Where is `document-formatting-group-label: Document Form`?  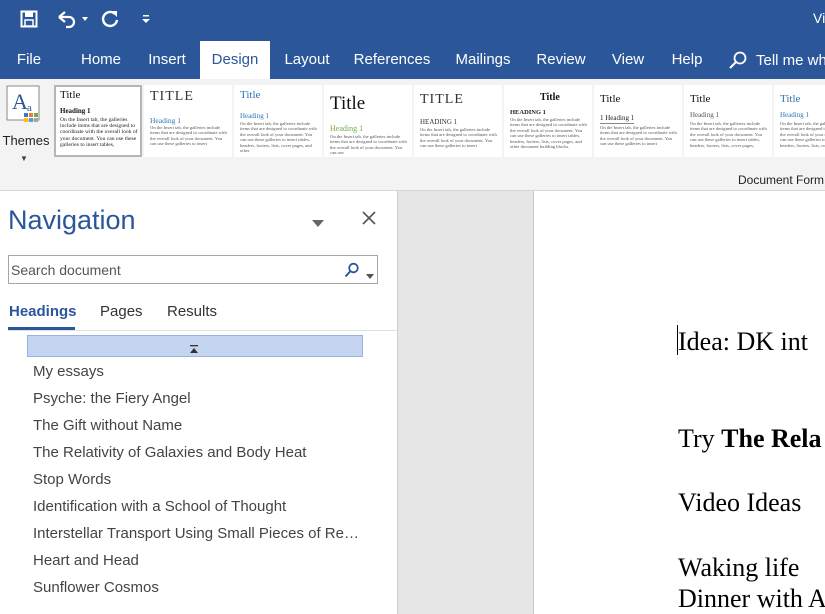 document-formatting-group-label: Document Form is located at coordinates (781, 180).